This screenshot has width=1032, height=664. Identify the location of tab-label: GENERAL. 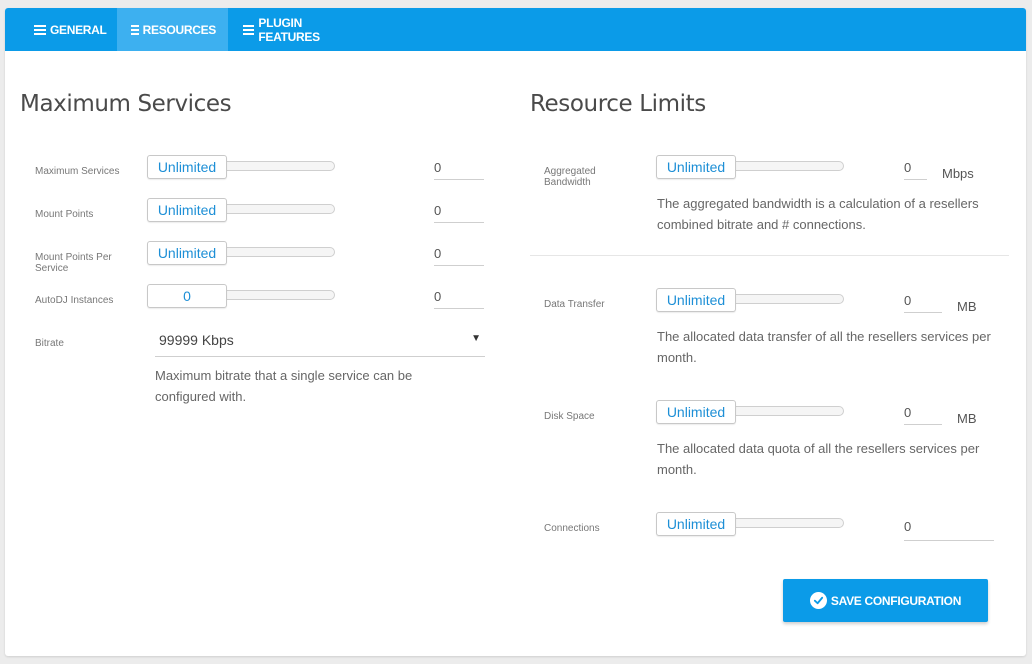
(78, 29).